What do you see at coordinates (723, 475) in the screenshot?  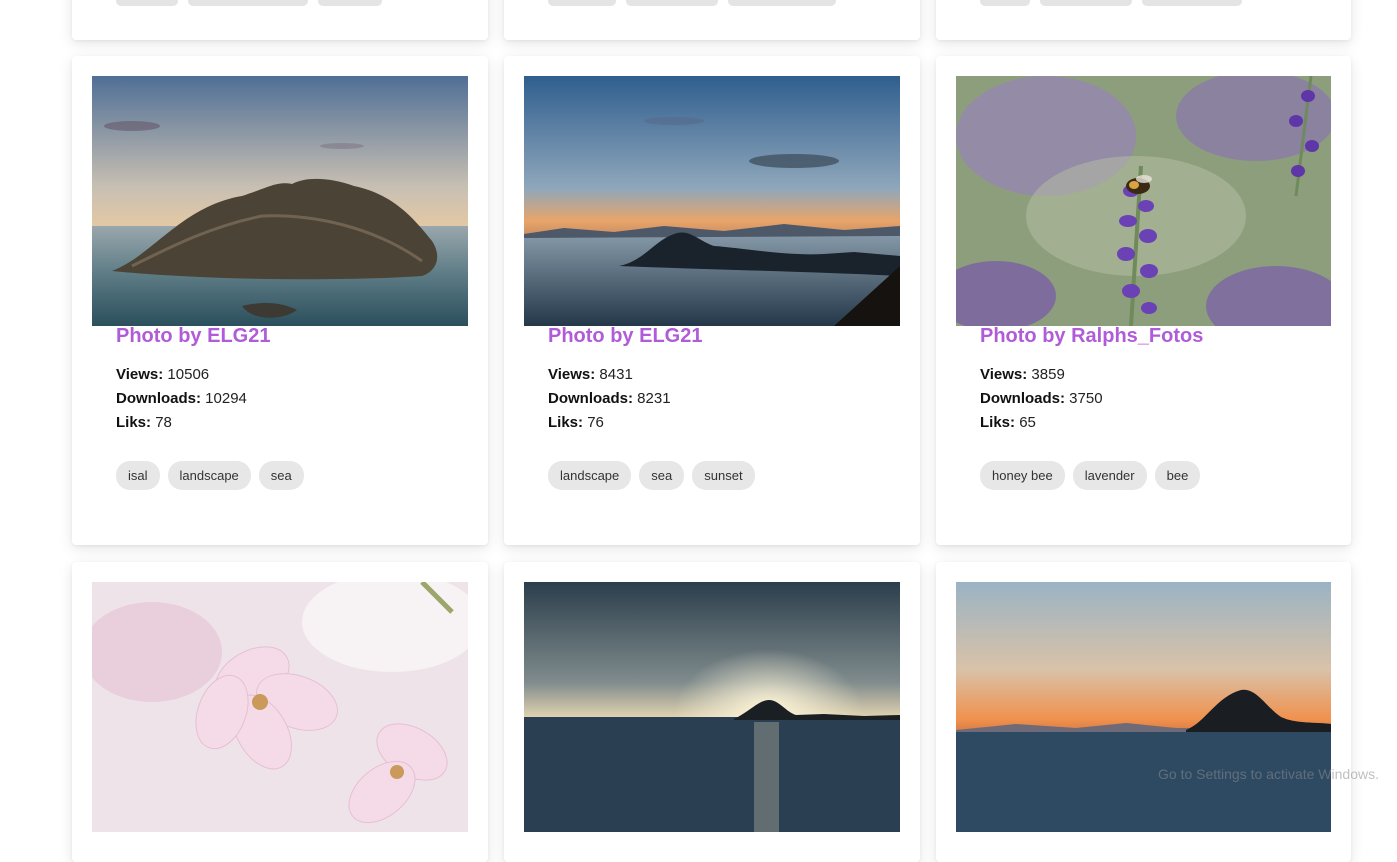 I see `tag: sunset` at bounding box center [723, 475].